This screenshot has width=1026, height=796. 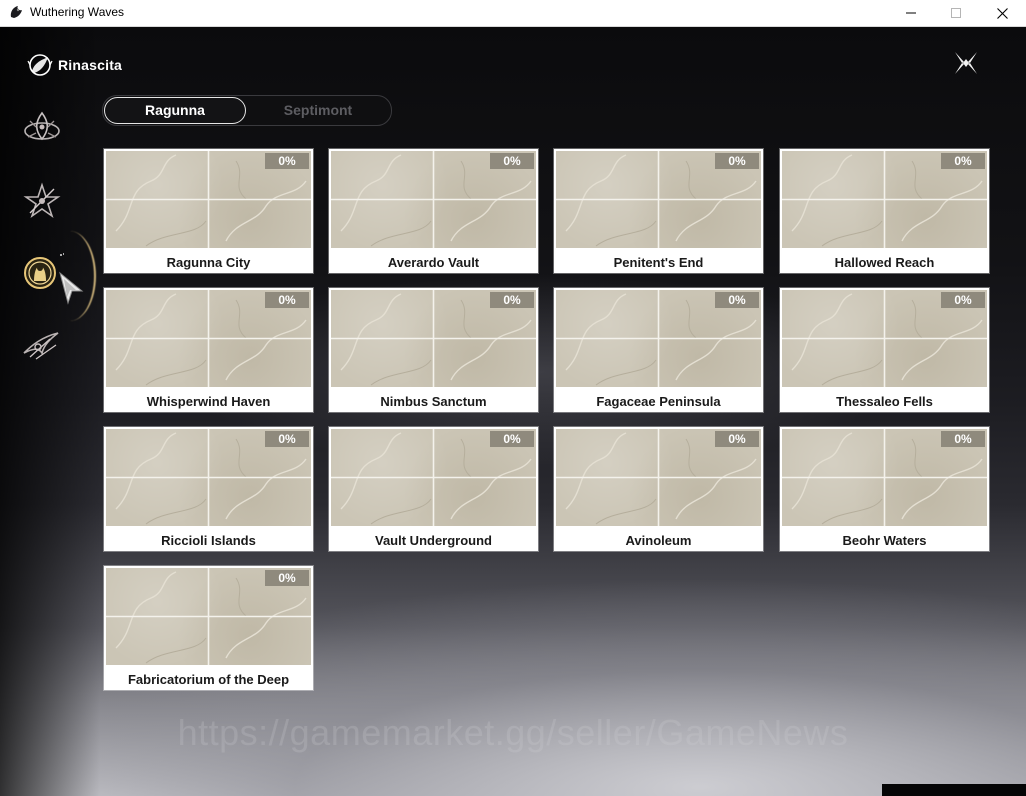 I want to click on region-card: 0% Fagaceae Peninsula, so click(x=658, y=350).